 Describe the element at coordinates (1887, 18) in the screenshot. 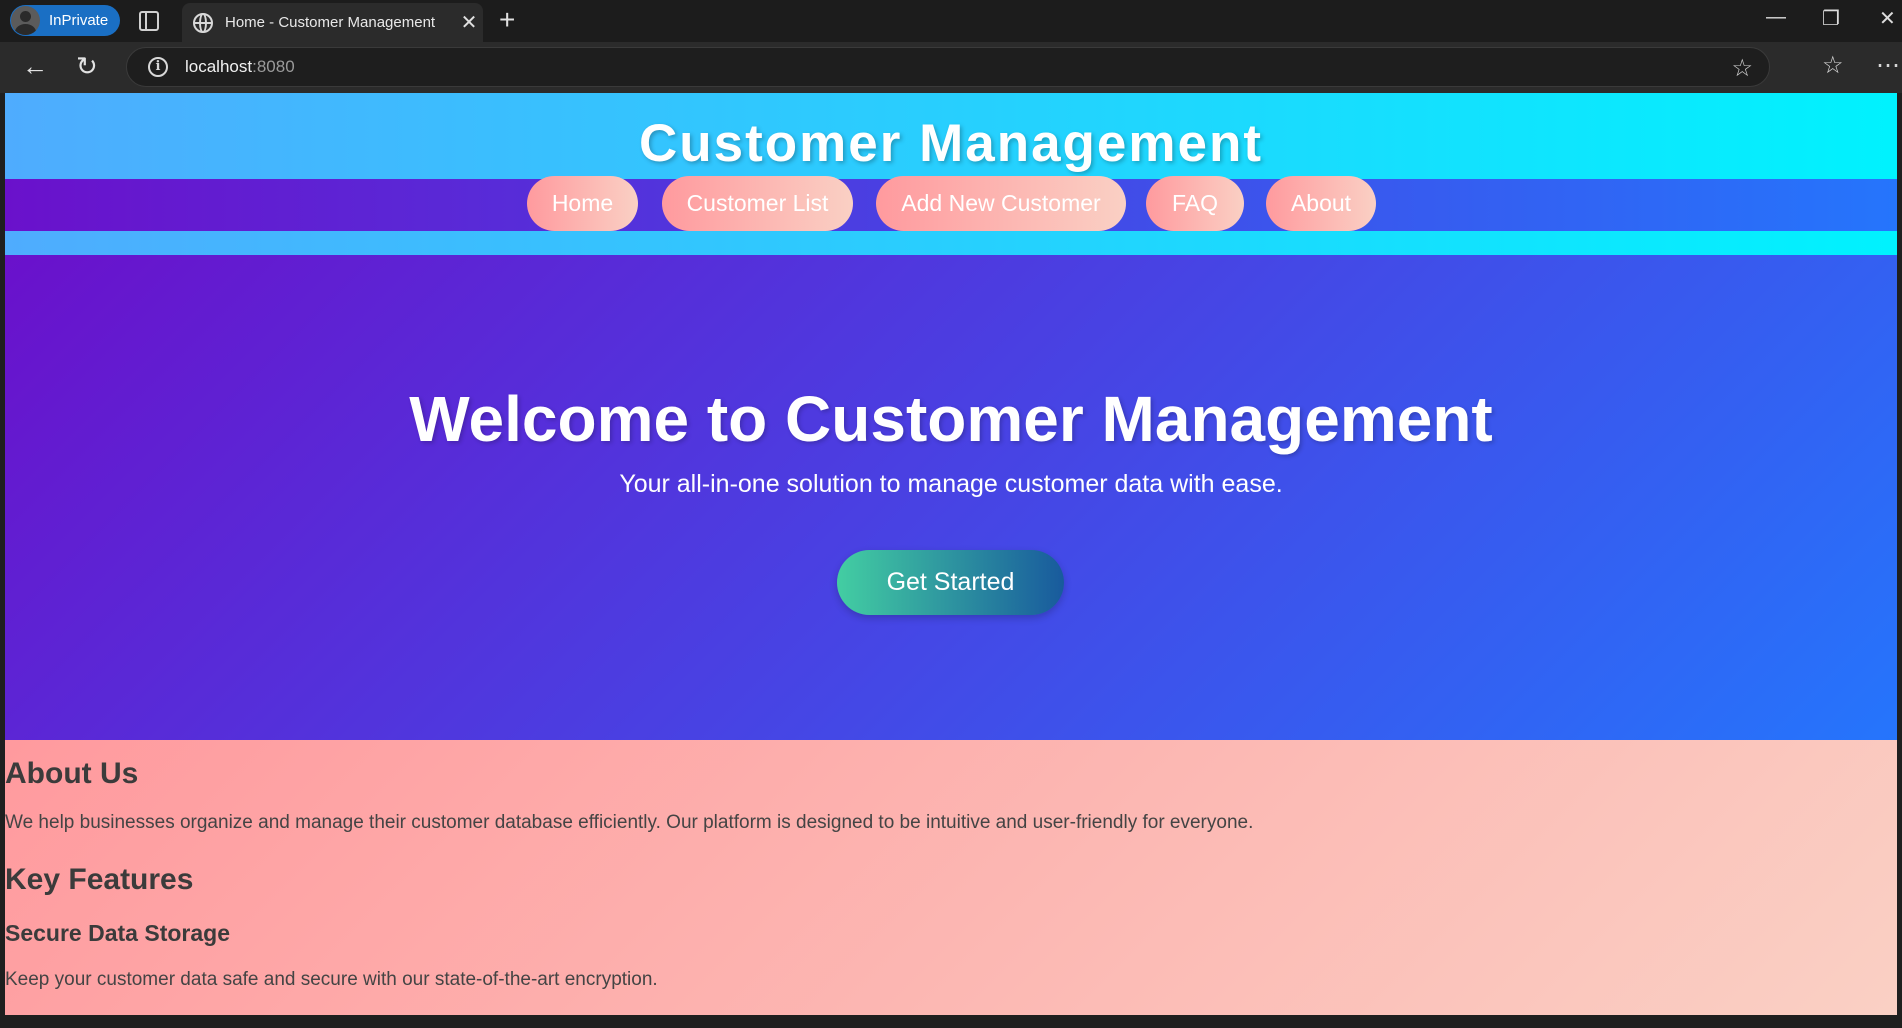

I see `close-window-icon: ✕` at that location.